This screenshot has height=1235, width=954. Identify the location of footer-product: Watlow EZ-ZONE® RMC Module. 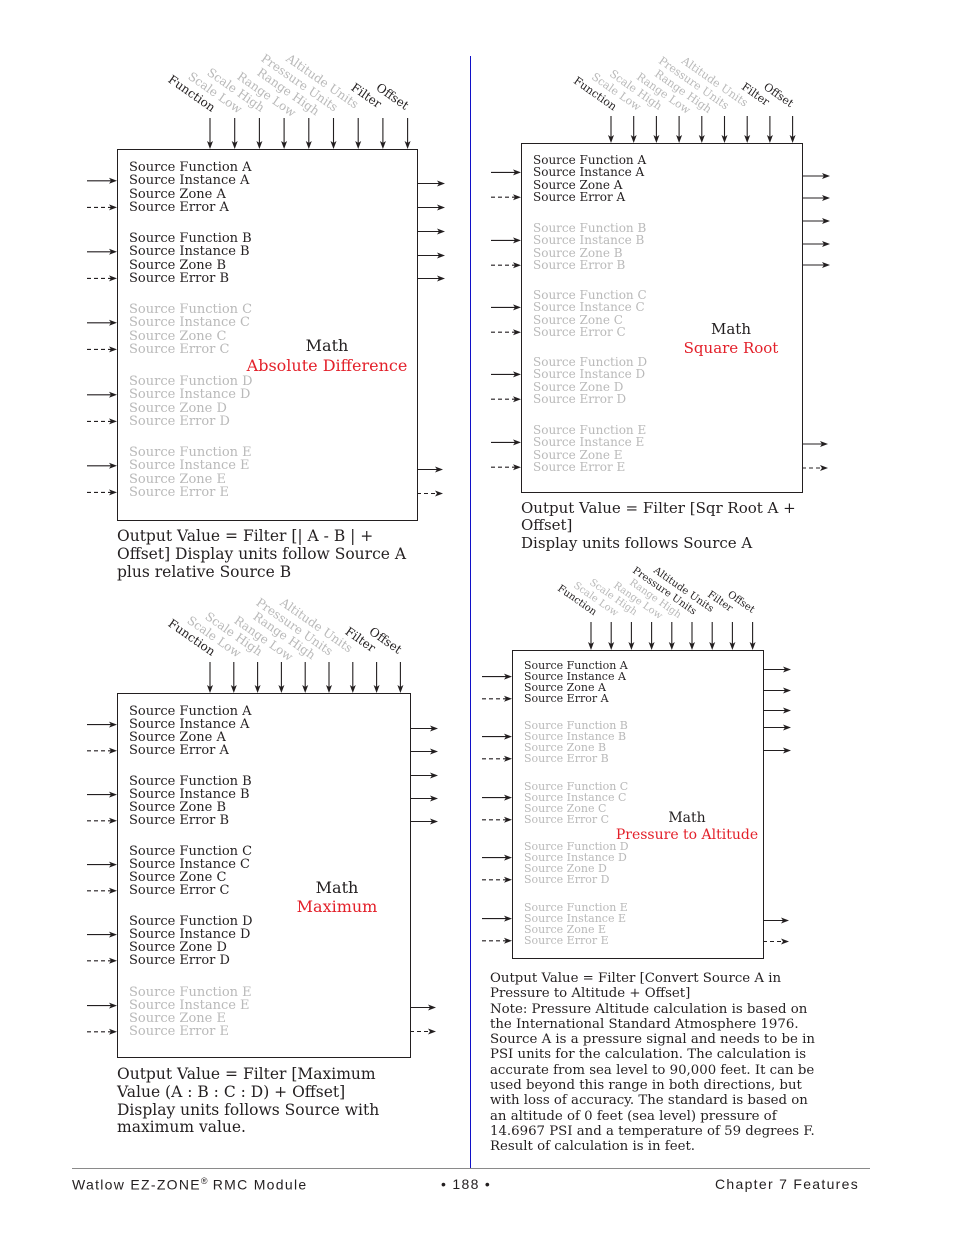
(189, 1184).